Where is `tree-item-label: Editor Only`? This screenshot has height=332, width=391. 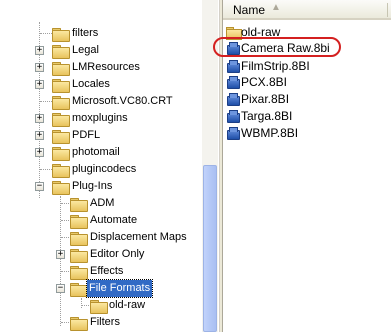
tree-item-label: Editor Only is located at coordinates (117, 254).